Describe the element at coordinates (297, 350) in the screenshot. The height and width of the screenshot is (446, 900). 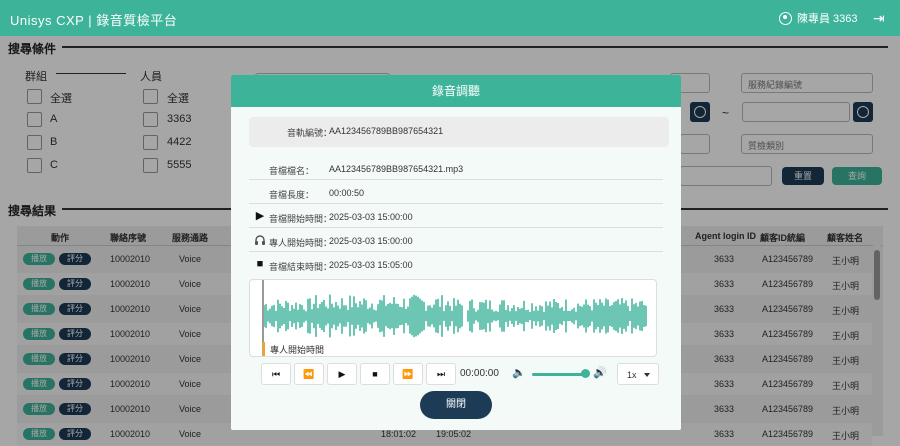
I see `agent-start-marker-label: 專人開始時間` at that location.